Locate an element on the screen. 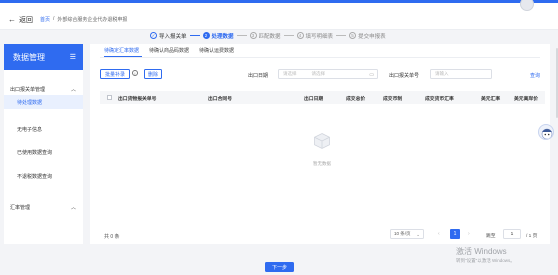 Image resolution: width=558 pixels, height=275 pixels. step-match: 3 匹配数据 is located at coordinates (265, 36).